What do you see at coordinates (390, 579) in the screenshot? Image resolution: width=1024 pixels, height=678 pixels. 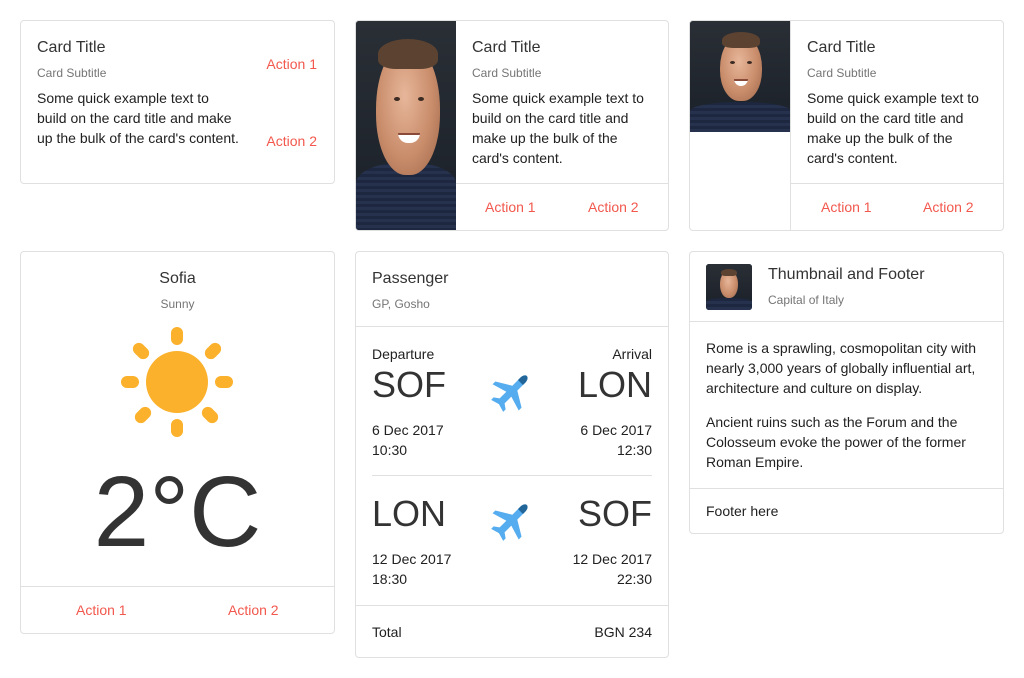 I see `departure-time: 18:30` at bounding box center [390, 579].